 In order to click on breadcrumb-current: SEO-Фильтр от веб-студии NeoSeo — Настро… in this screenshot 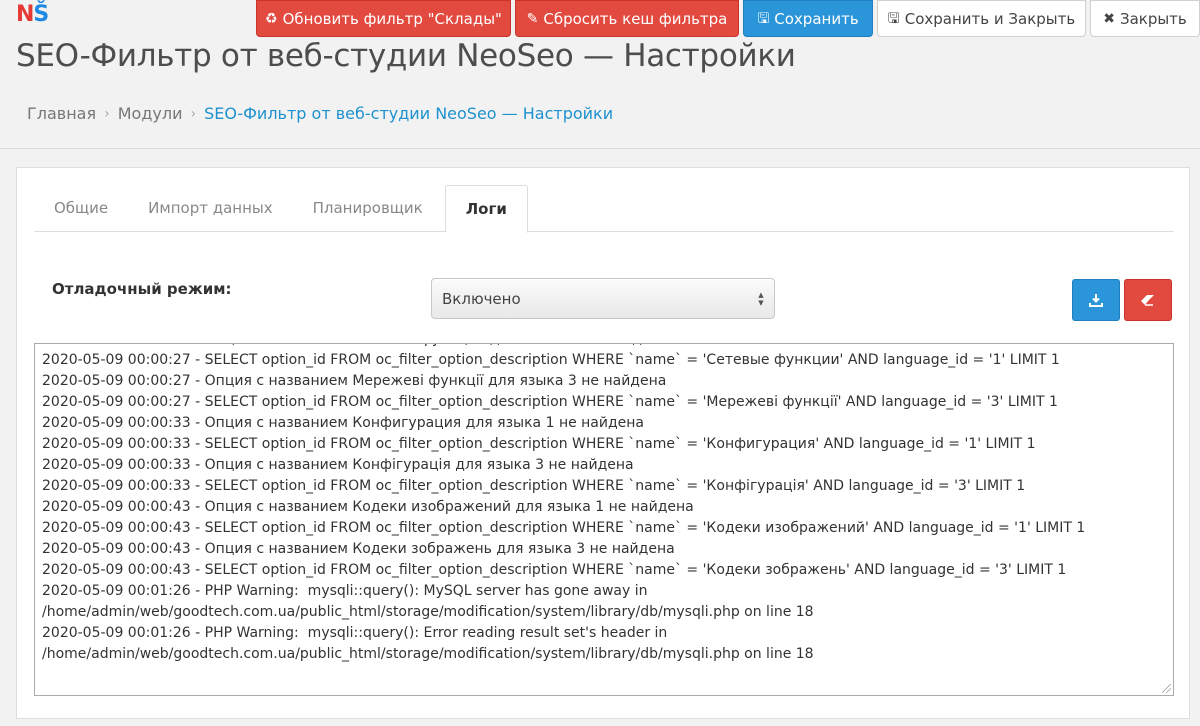, I will do `click(408, 113)`.